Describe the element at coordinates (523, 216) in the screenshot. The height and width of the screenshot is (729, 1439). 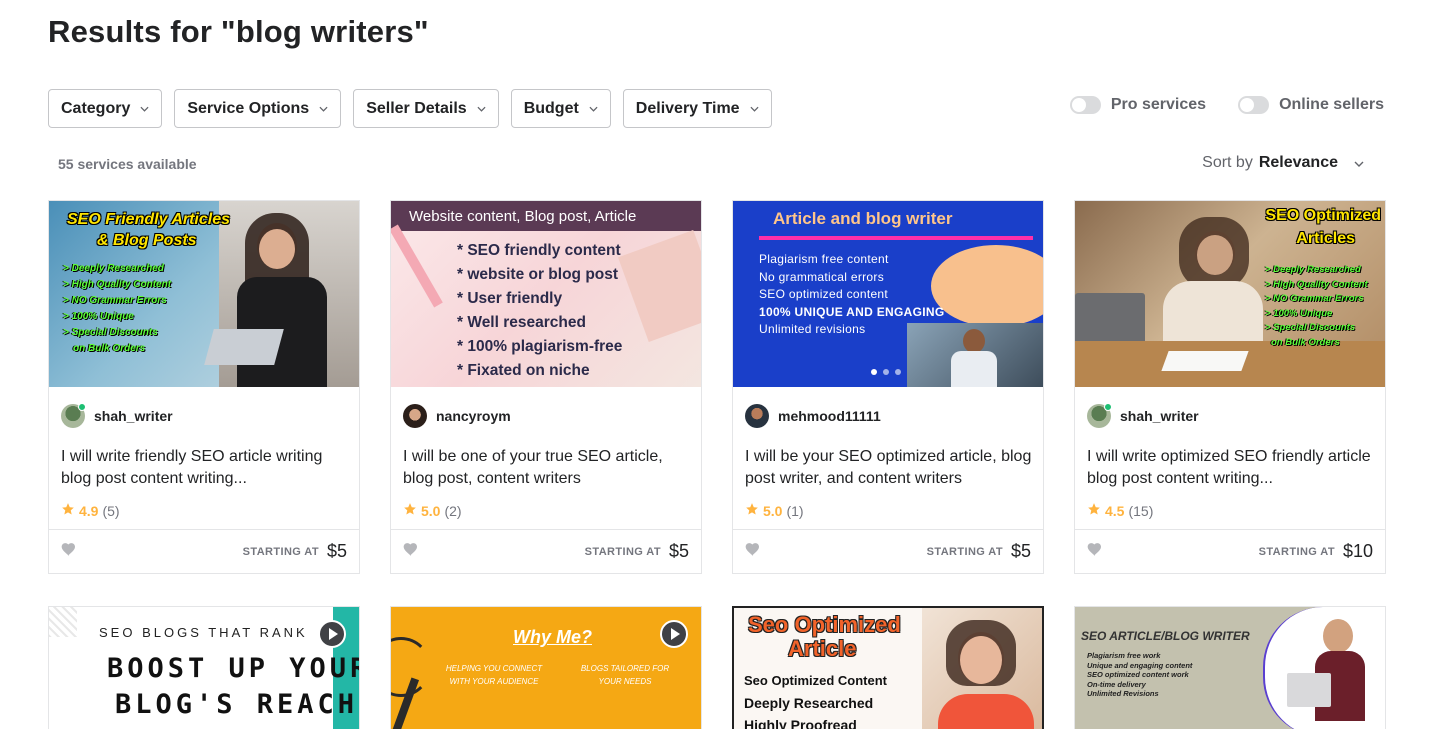
I see `thumb-heading: Website content, Blog post, Article` at that location.